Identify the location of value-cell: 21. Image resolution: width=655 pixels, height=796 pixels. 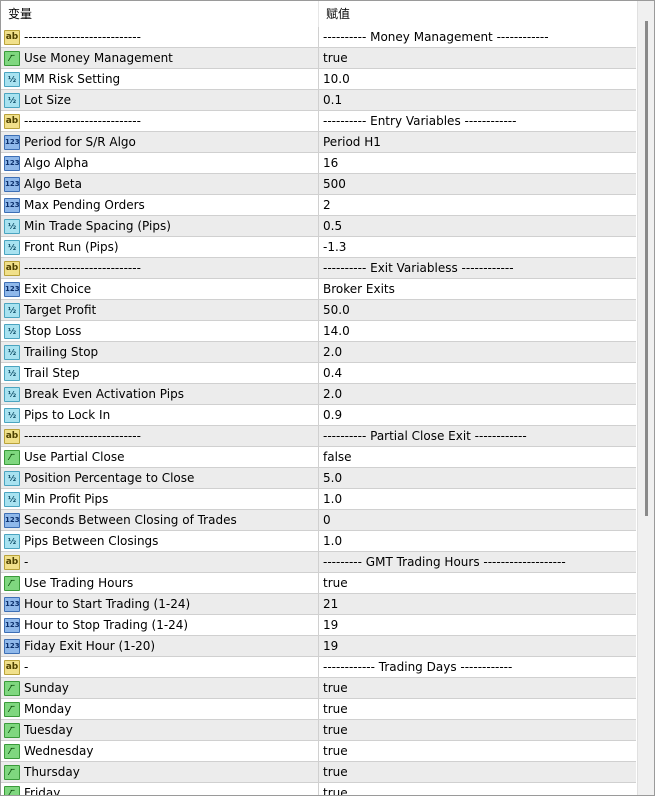
(477, 604).